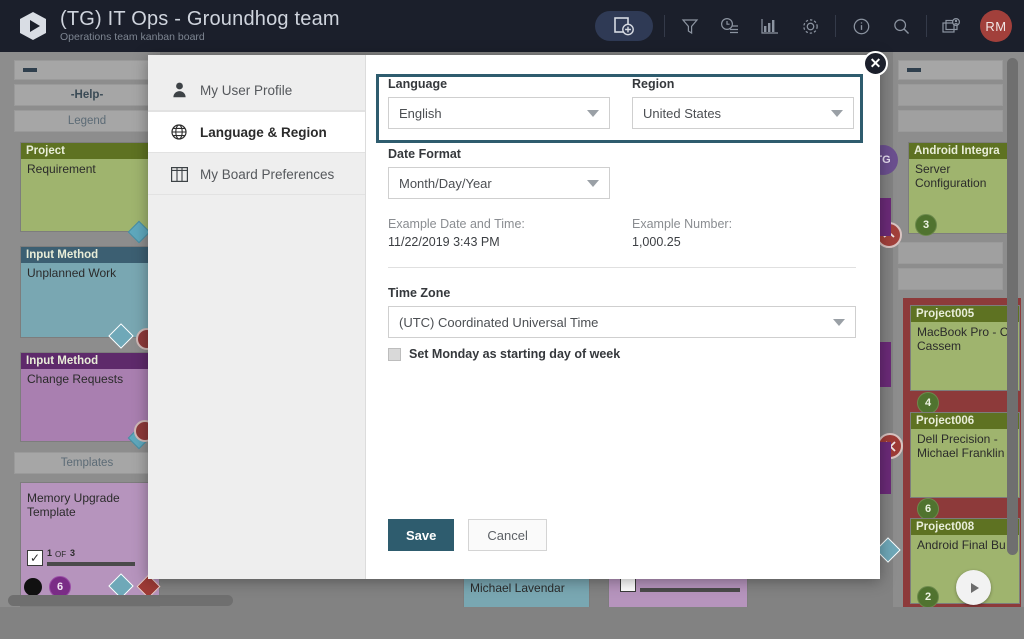  What do you see at coordinates (624, 26) in the screenshot?
I see `add-card-icon` at bounding box center [624, 26].